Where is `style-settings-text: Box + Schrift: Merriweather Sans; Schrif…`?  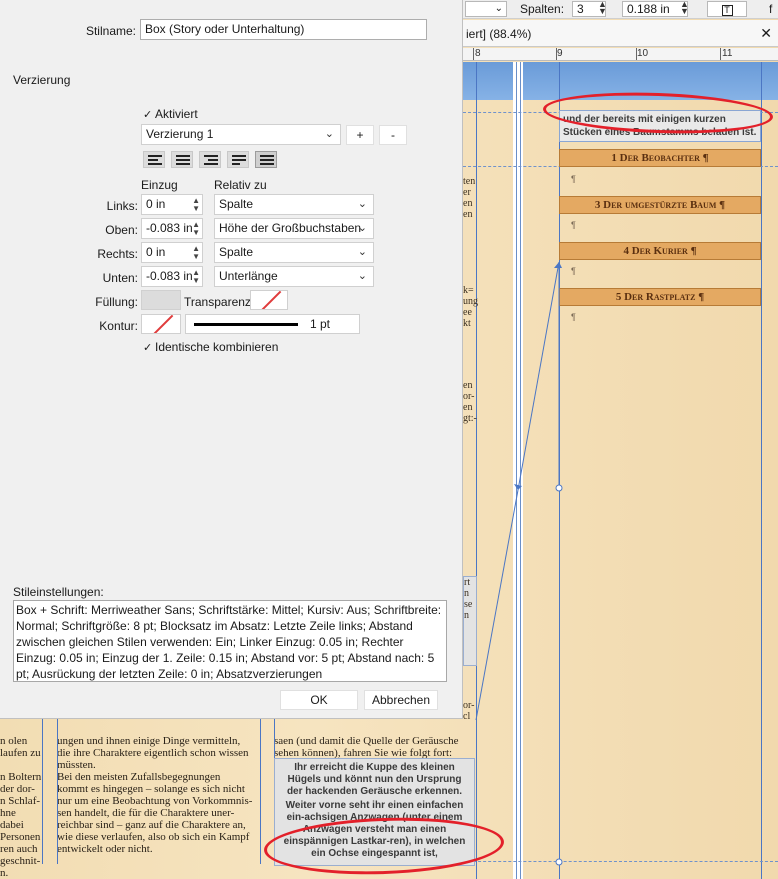 style-settings-text: Box + Schrift: Merriweather Sans; Schrif… is located at coordinates (230, 641).